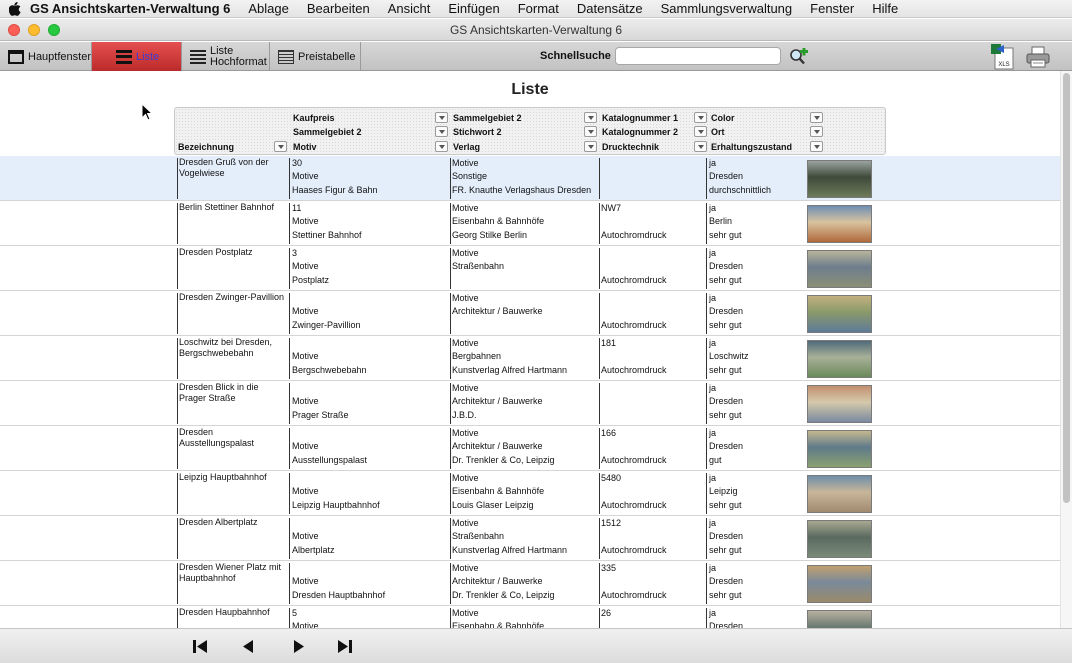 The image size is (1072, 663). I want to click on menu-einfuegen: Einfügen, so click(473, 8).